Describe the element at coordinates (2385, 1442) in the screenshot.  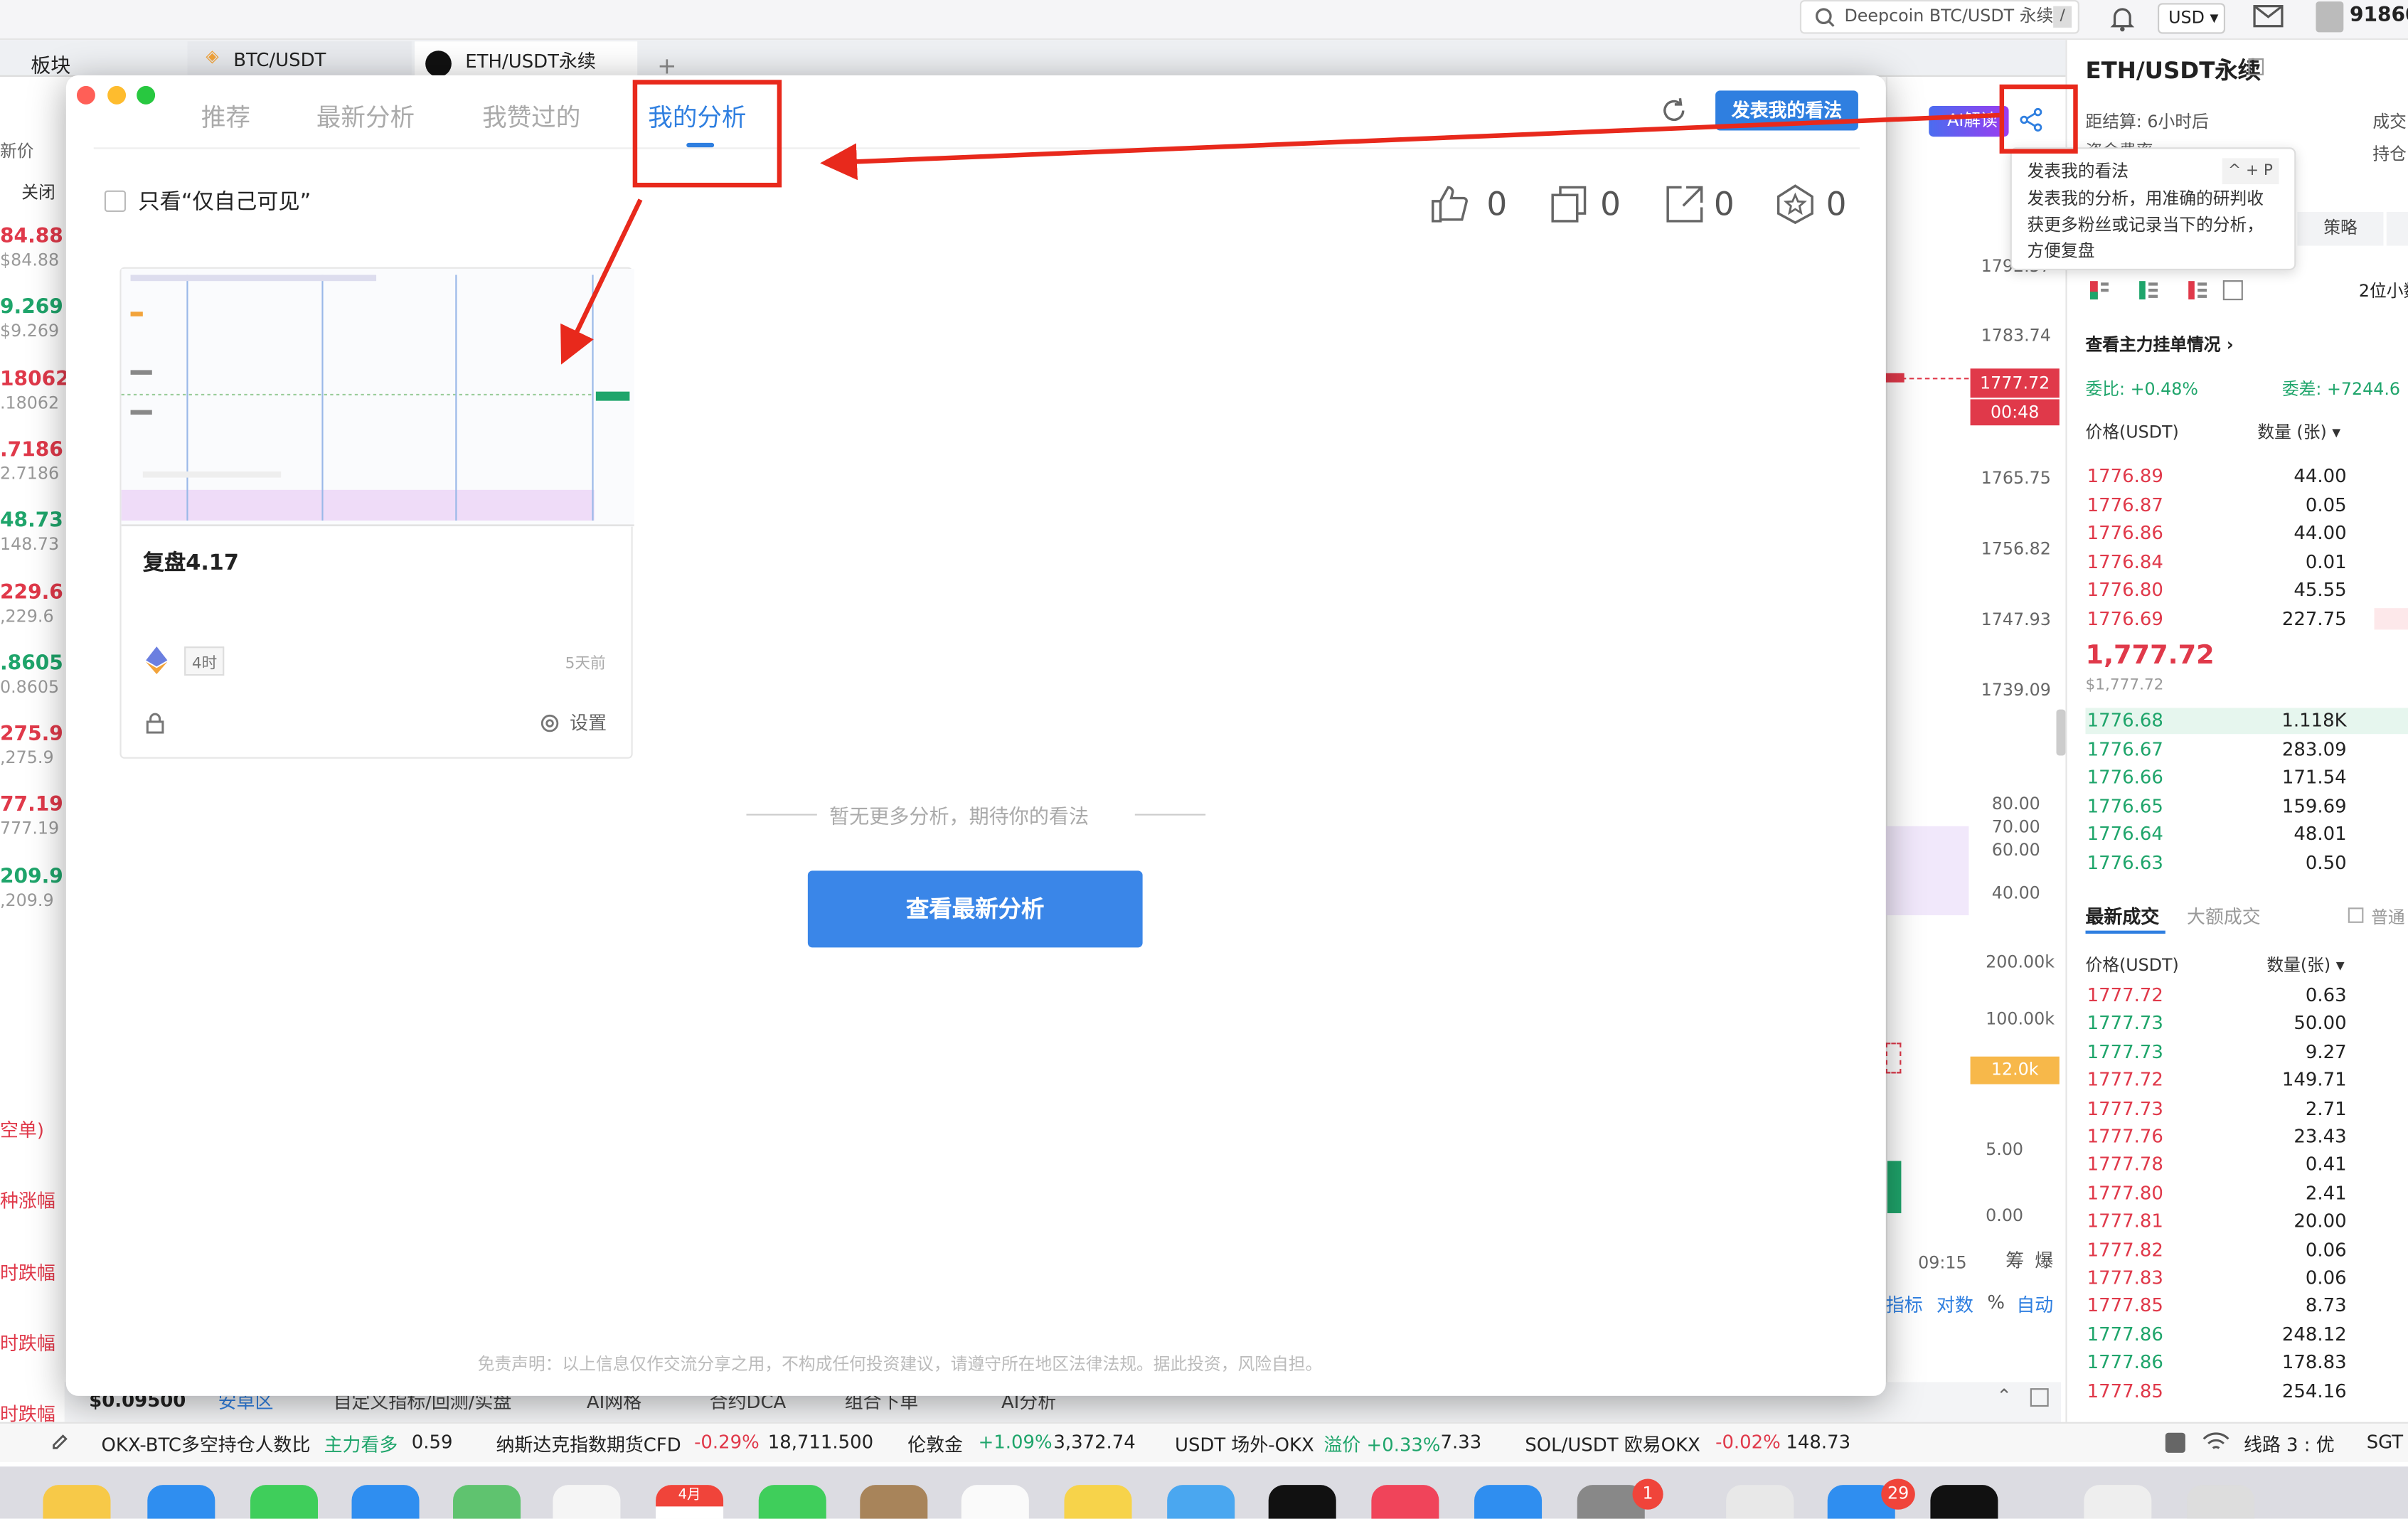
I see `timezone-label: SGT` at that location.